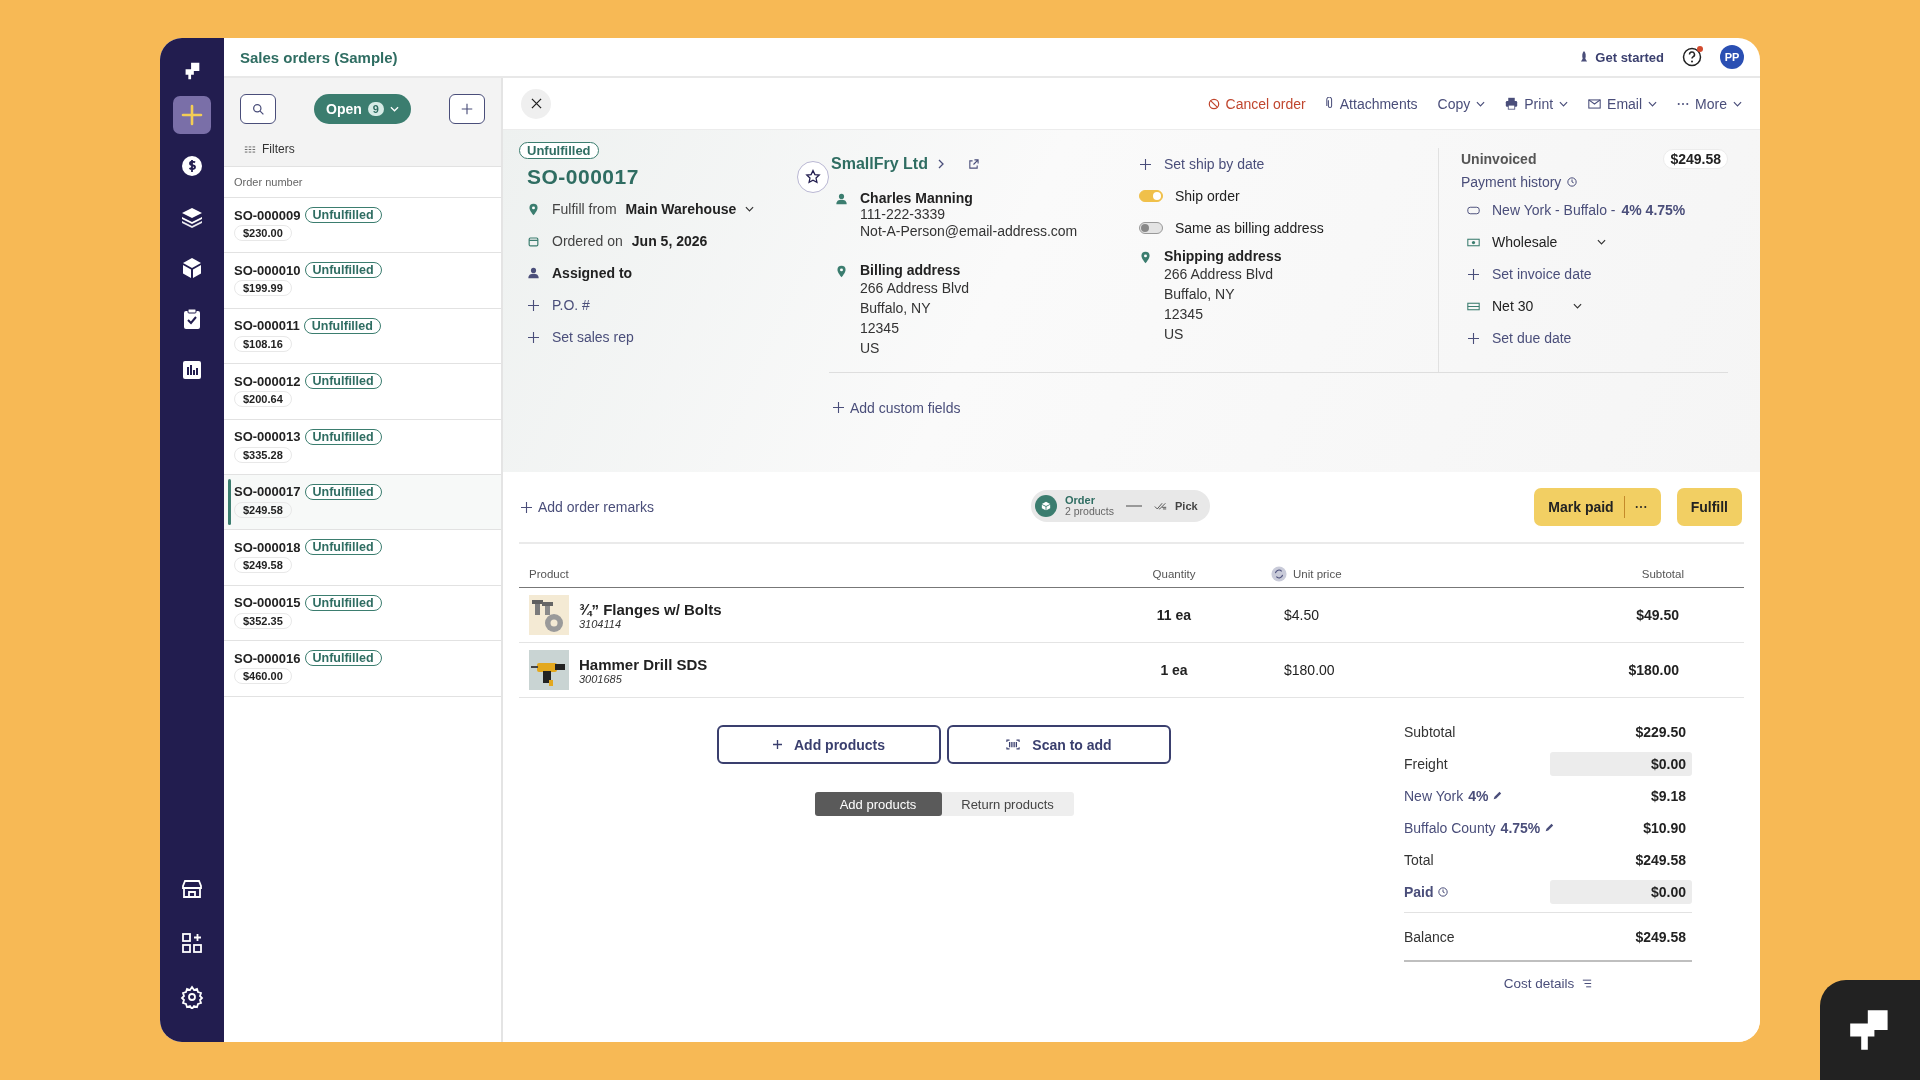  What do you see at coordinates (1214, 164) in the screenshot?
I see `ship-by-date-button: Set ship by date` at bounding box center [1214, 164].